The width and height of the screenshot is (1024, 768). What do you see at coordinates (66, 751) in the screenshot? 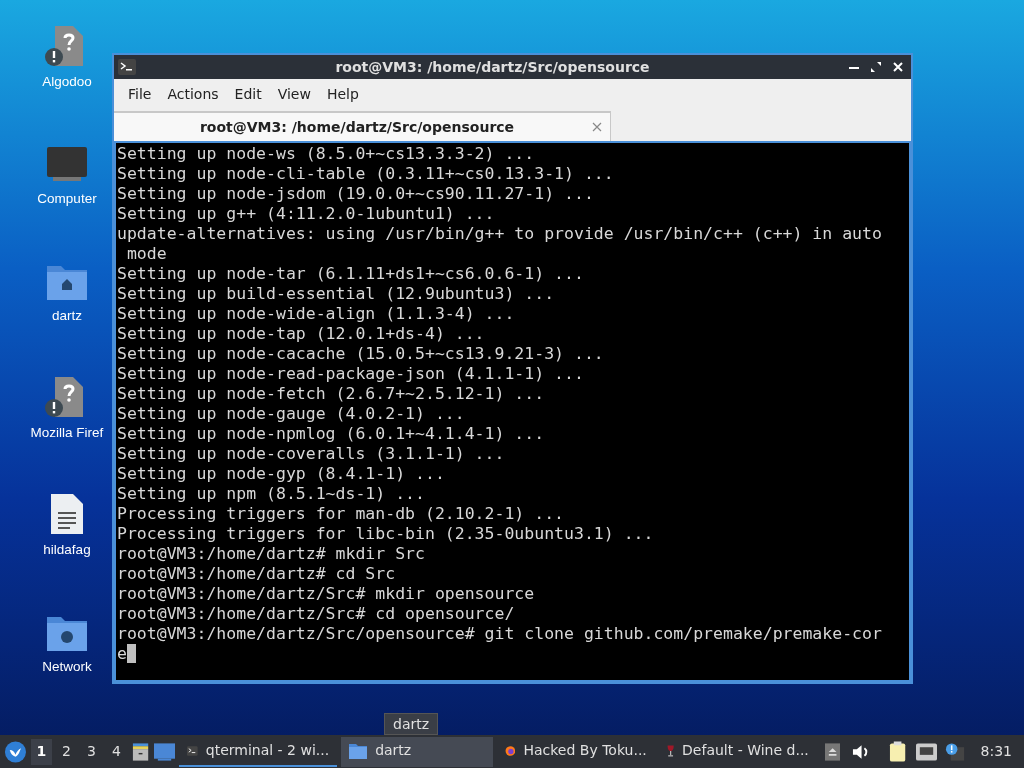
I see `workspace-switch: 2` at bounding box center [66, 751].